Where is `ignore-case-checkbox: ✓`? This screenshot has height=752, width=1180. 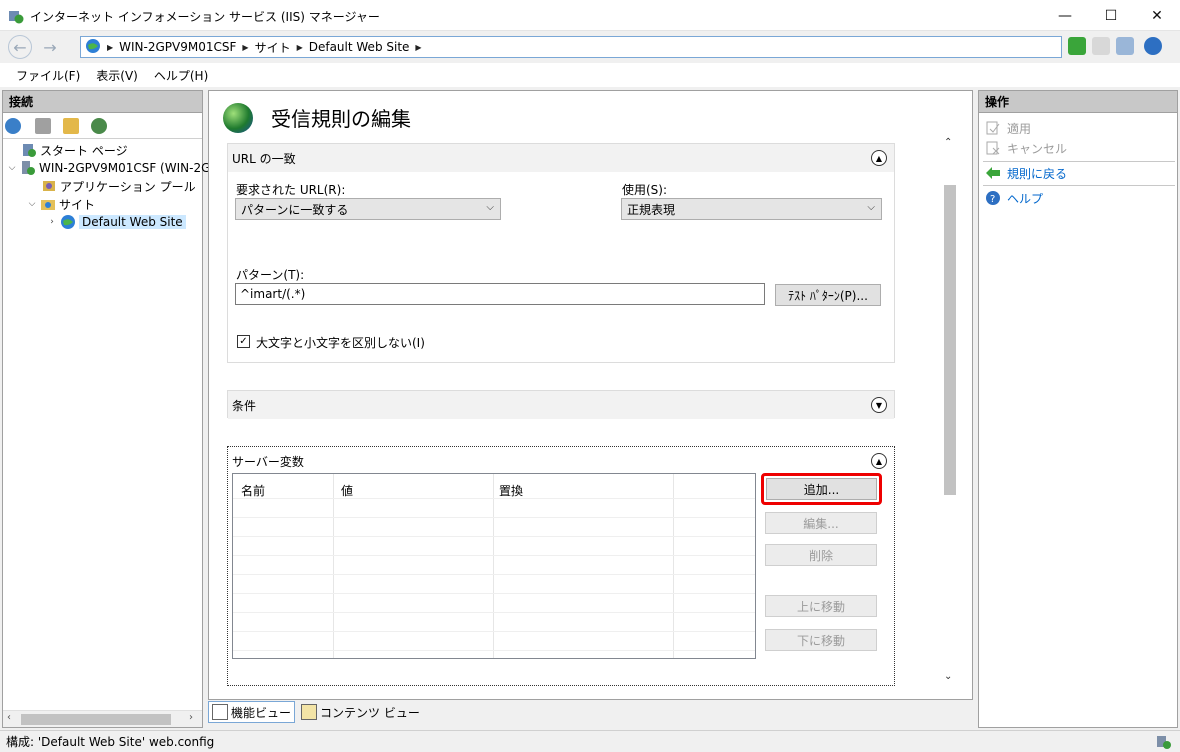
ignore-case-checkbox: ✓ is located at coordinates (243, 341).